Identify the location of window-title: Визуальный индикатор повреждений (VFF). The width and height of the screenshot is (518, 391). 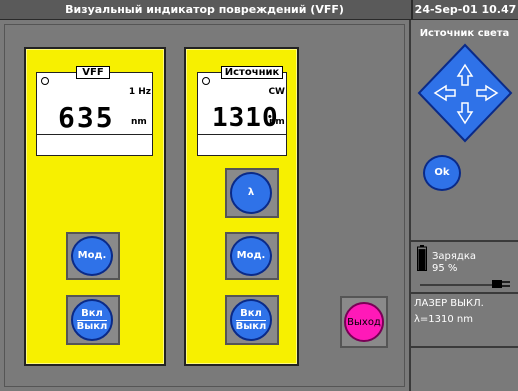
(204, 9).